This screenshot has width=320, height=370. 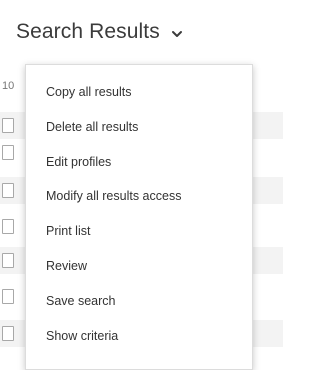 I want to click on chevron-down-icon, so click(x=176, y=34).